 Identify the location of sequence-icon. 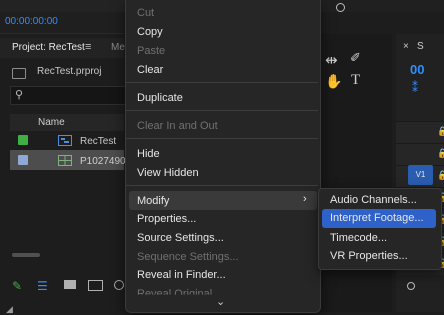
(65, 140).